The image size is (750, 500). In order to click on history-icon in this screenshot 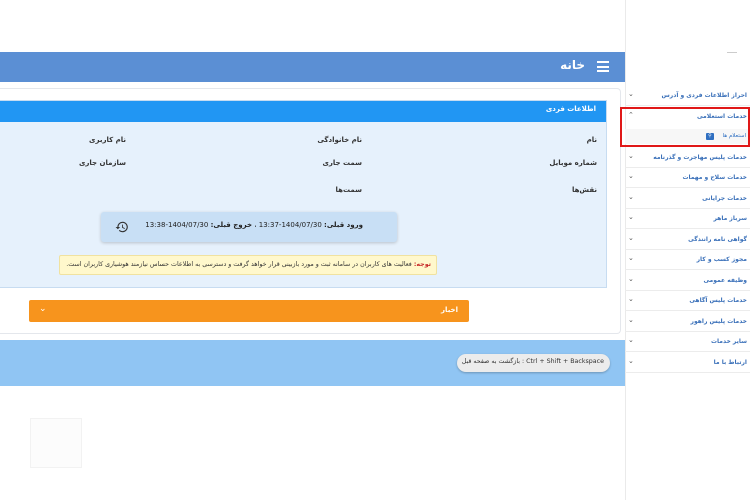, I will do `click(121, 227)`.